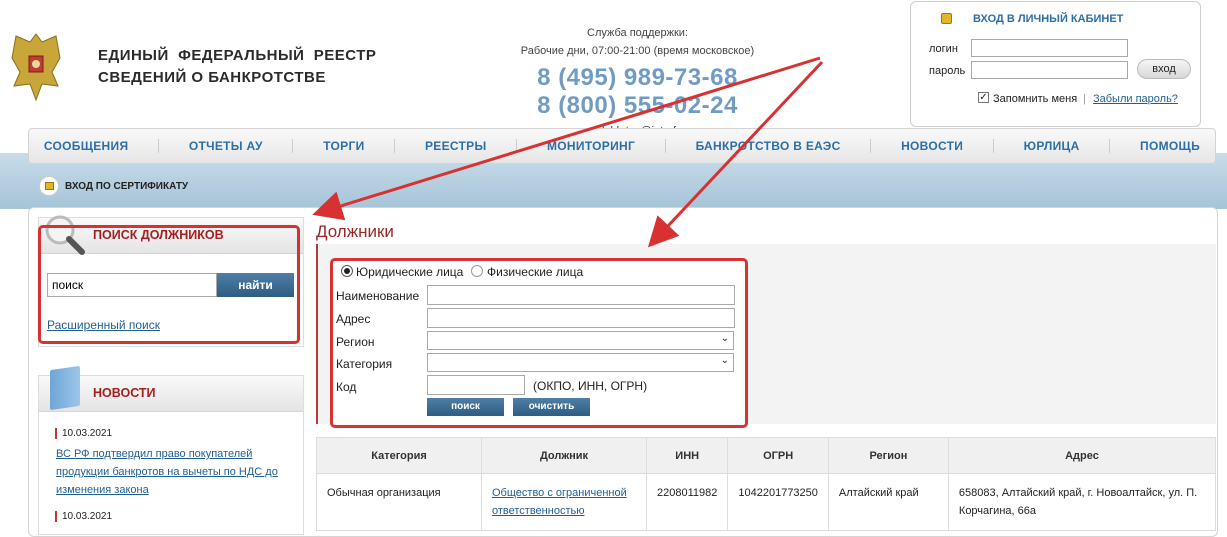 The width and height of the screenshot is (1227, 537). What do you see at coordinates (568, 152) in the screenshot?
I see `annotation-arrows` at bounding box center [568, 152].